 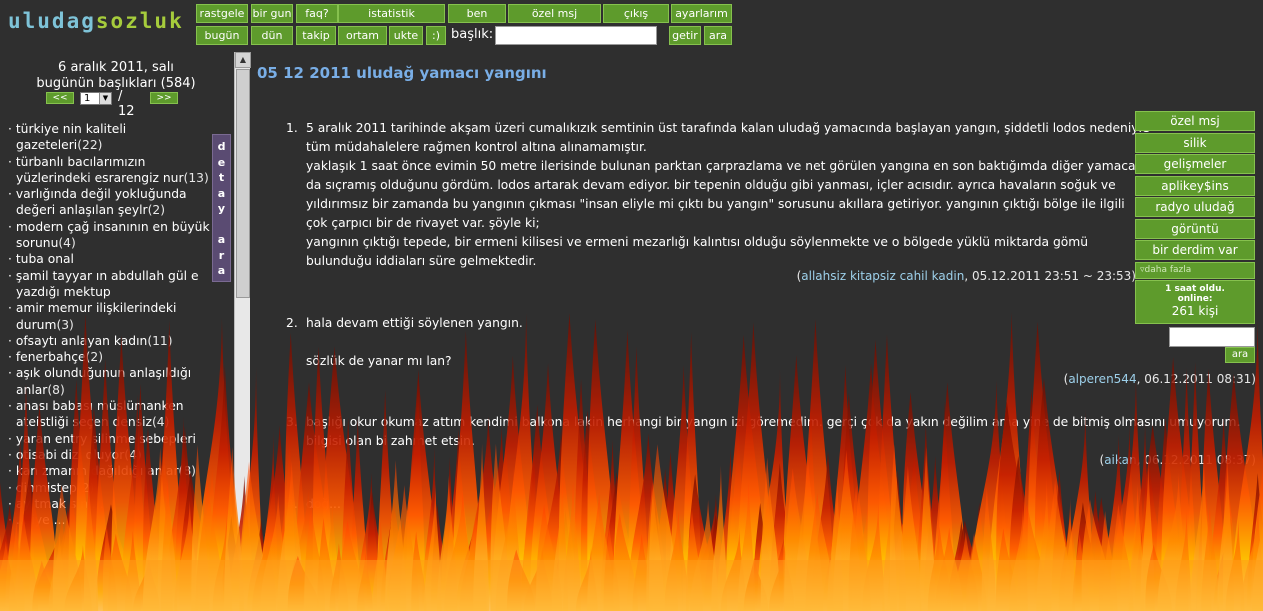 What do you see at coordinates (1195, 228) in the screenshot?
I see `right-menu-item: görüntü` at bounding box center [1195, 228].